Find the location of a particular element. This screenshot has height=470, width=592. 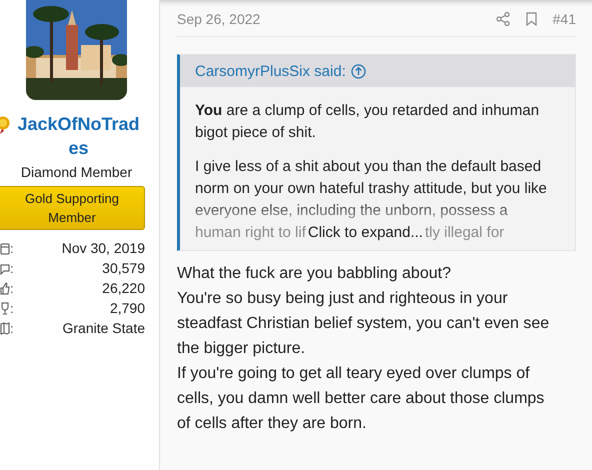

trophy-icon is located at coordinates (5, 308).